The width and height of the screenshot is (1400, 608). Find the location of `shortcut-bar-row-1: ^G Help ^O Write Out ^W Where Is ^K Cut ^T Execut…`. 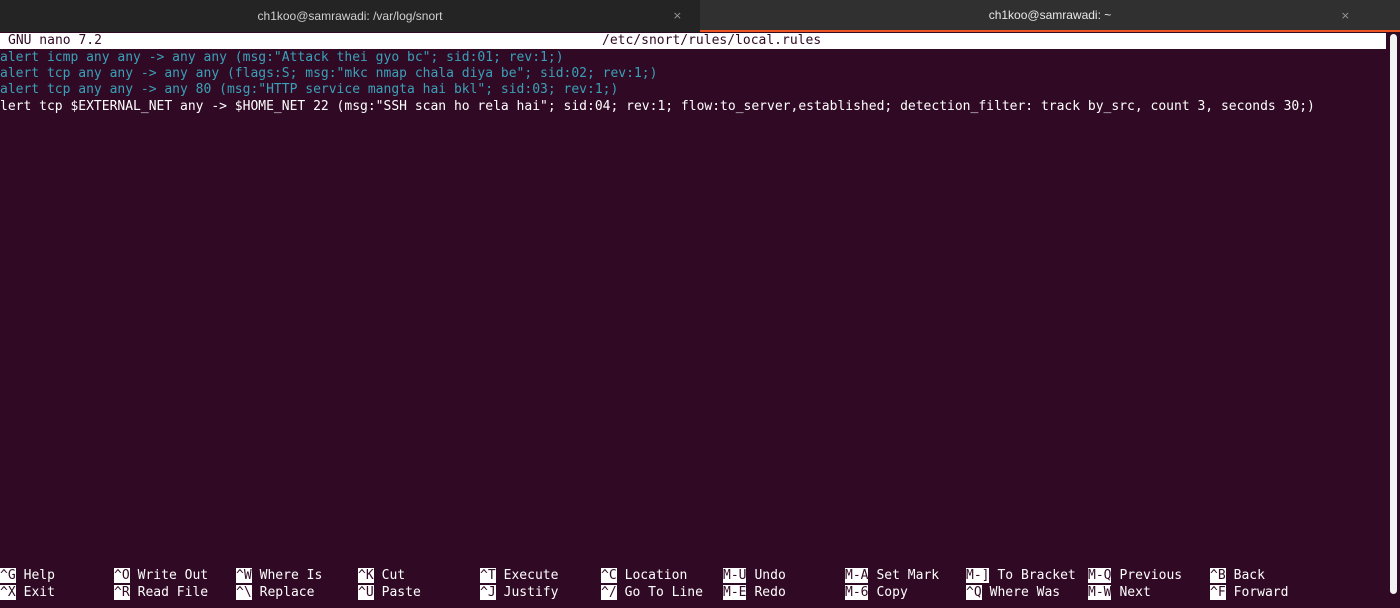

shortcut-bar-row-1: ^G Help ^O Write Out ^W Where Is ^K Cut ^T Execut… is located at coordinates (693, 576).